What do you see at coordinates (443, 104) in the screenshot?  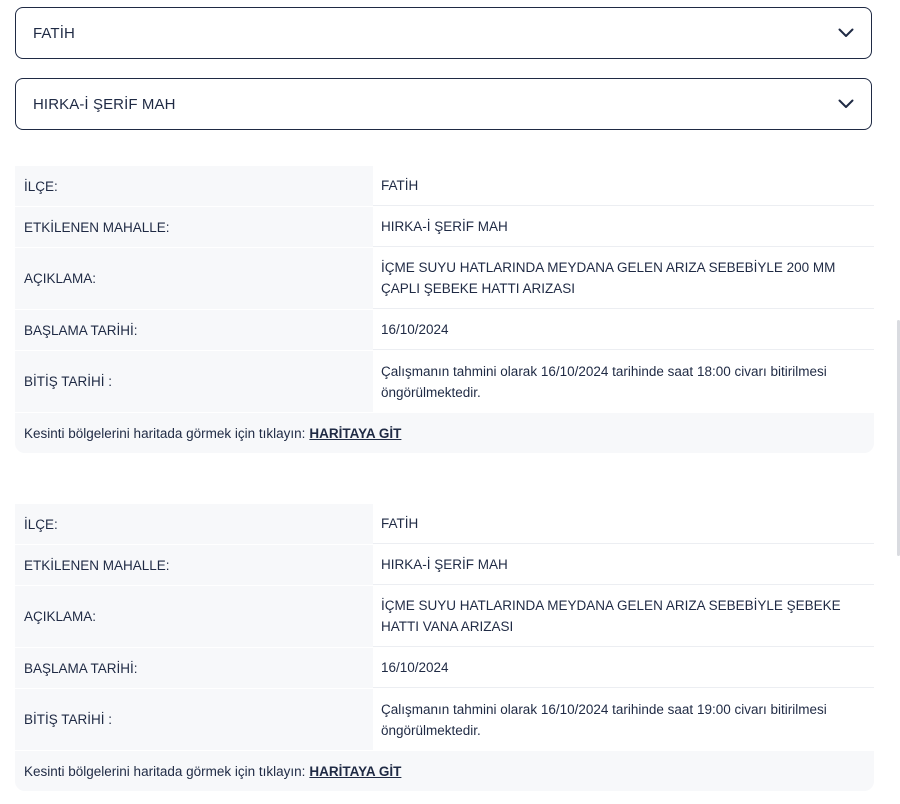 I see `neighborhood-select: HIRKA-İ ŞERİF MAH` at bounding box center [443, 104].